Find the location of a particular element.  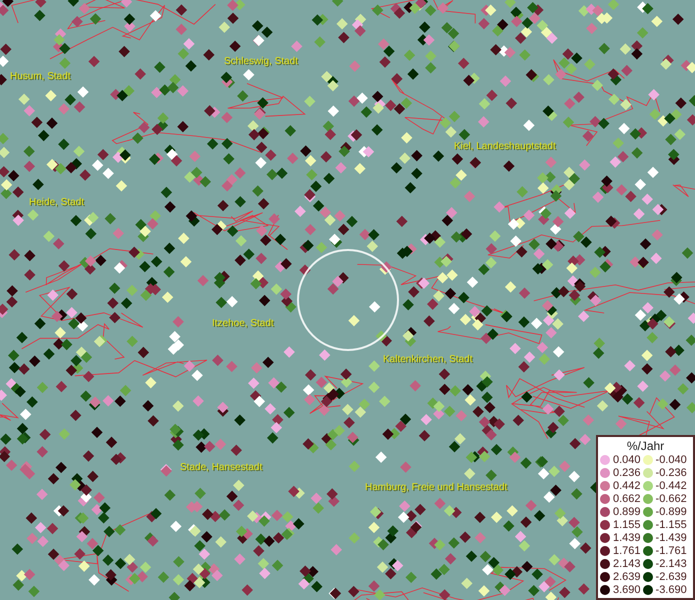

place-label: Schleswig, Stadt is located at coordinates (261, 61).